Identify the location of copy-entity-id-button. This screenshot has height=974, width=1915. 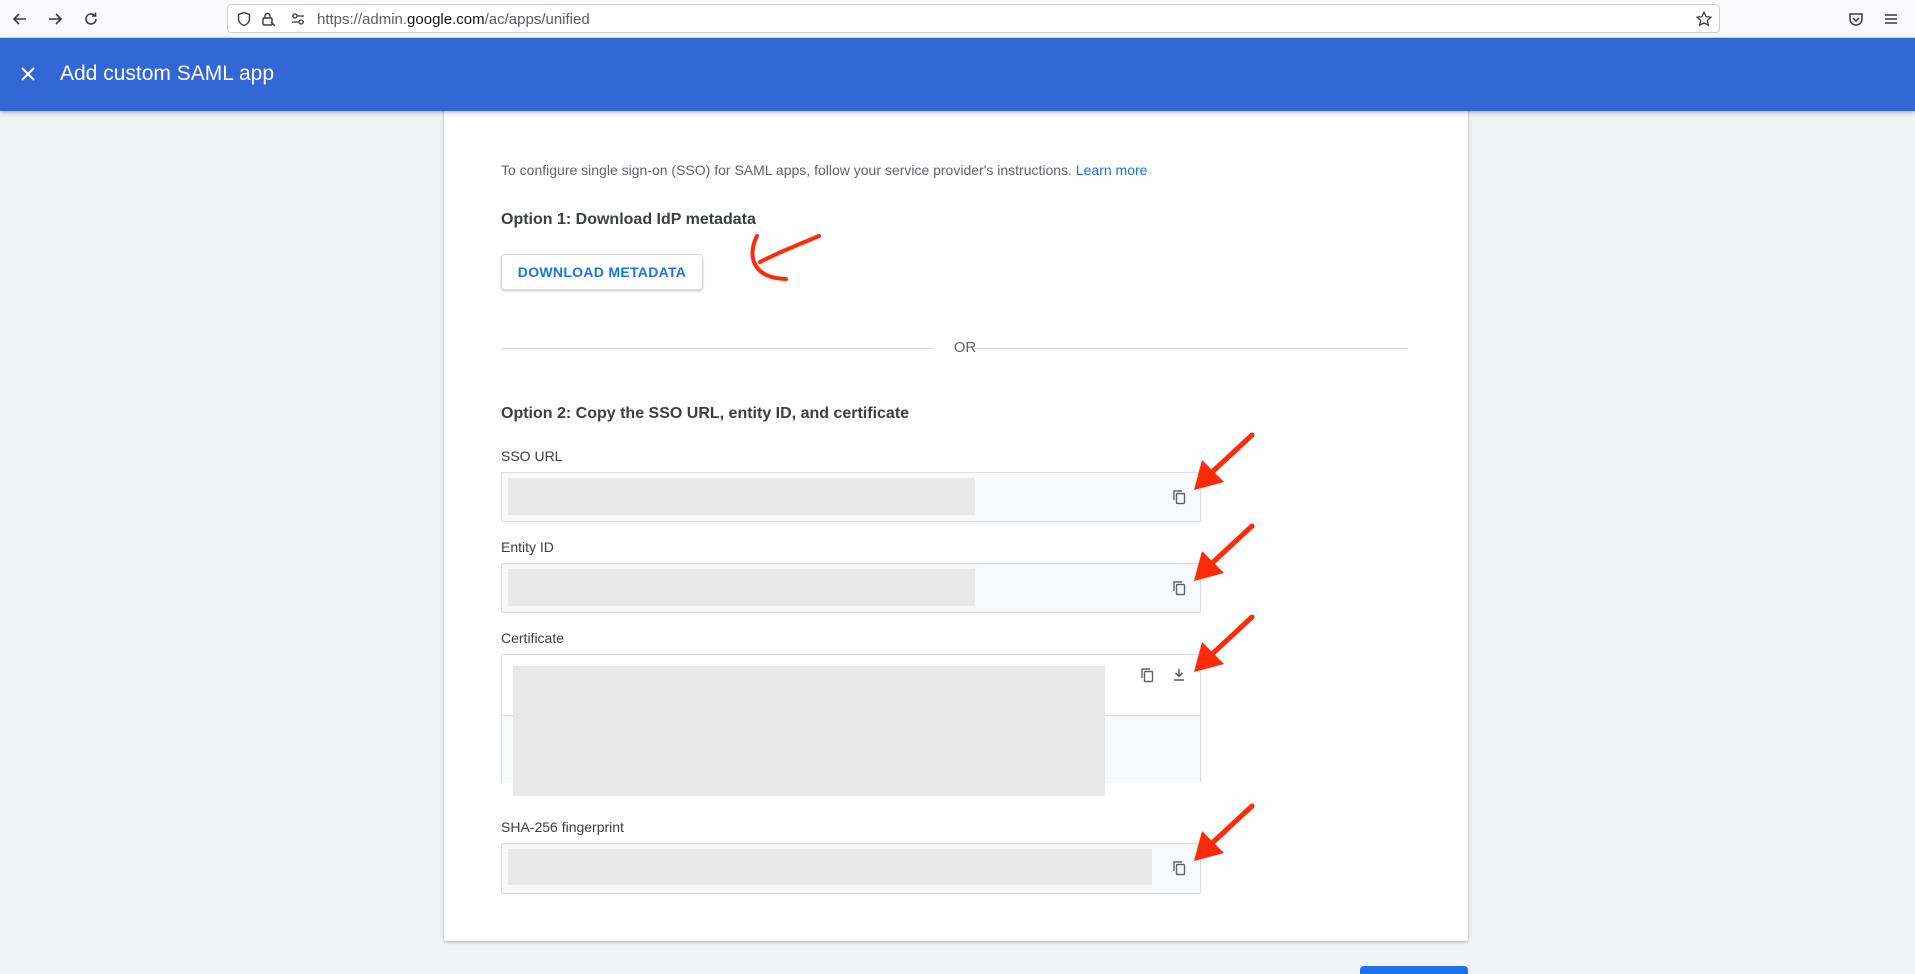
(1179, 588).